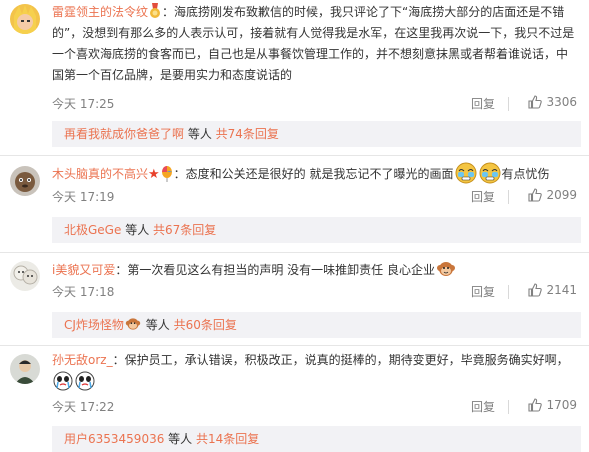  I want to click on like-count: 3306, so click(561, 102).